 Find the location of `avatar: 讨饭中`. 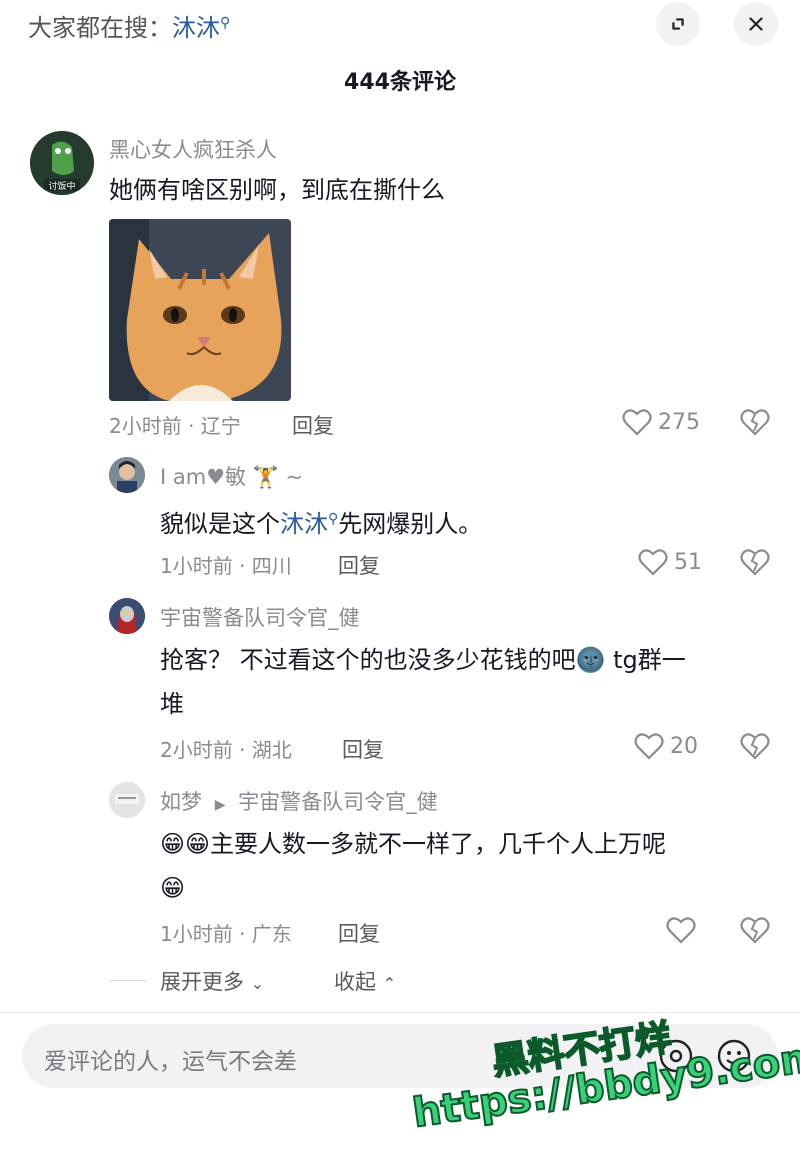

avatar: 讨饭中 is located at coordinates (62, 163).